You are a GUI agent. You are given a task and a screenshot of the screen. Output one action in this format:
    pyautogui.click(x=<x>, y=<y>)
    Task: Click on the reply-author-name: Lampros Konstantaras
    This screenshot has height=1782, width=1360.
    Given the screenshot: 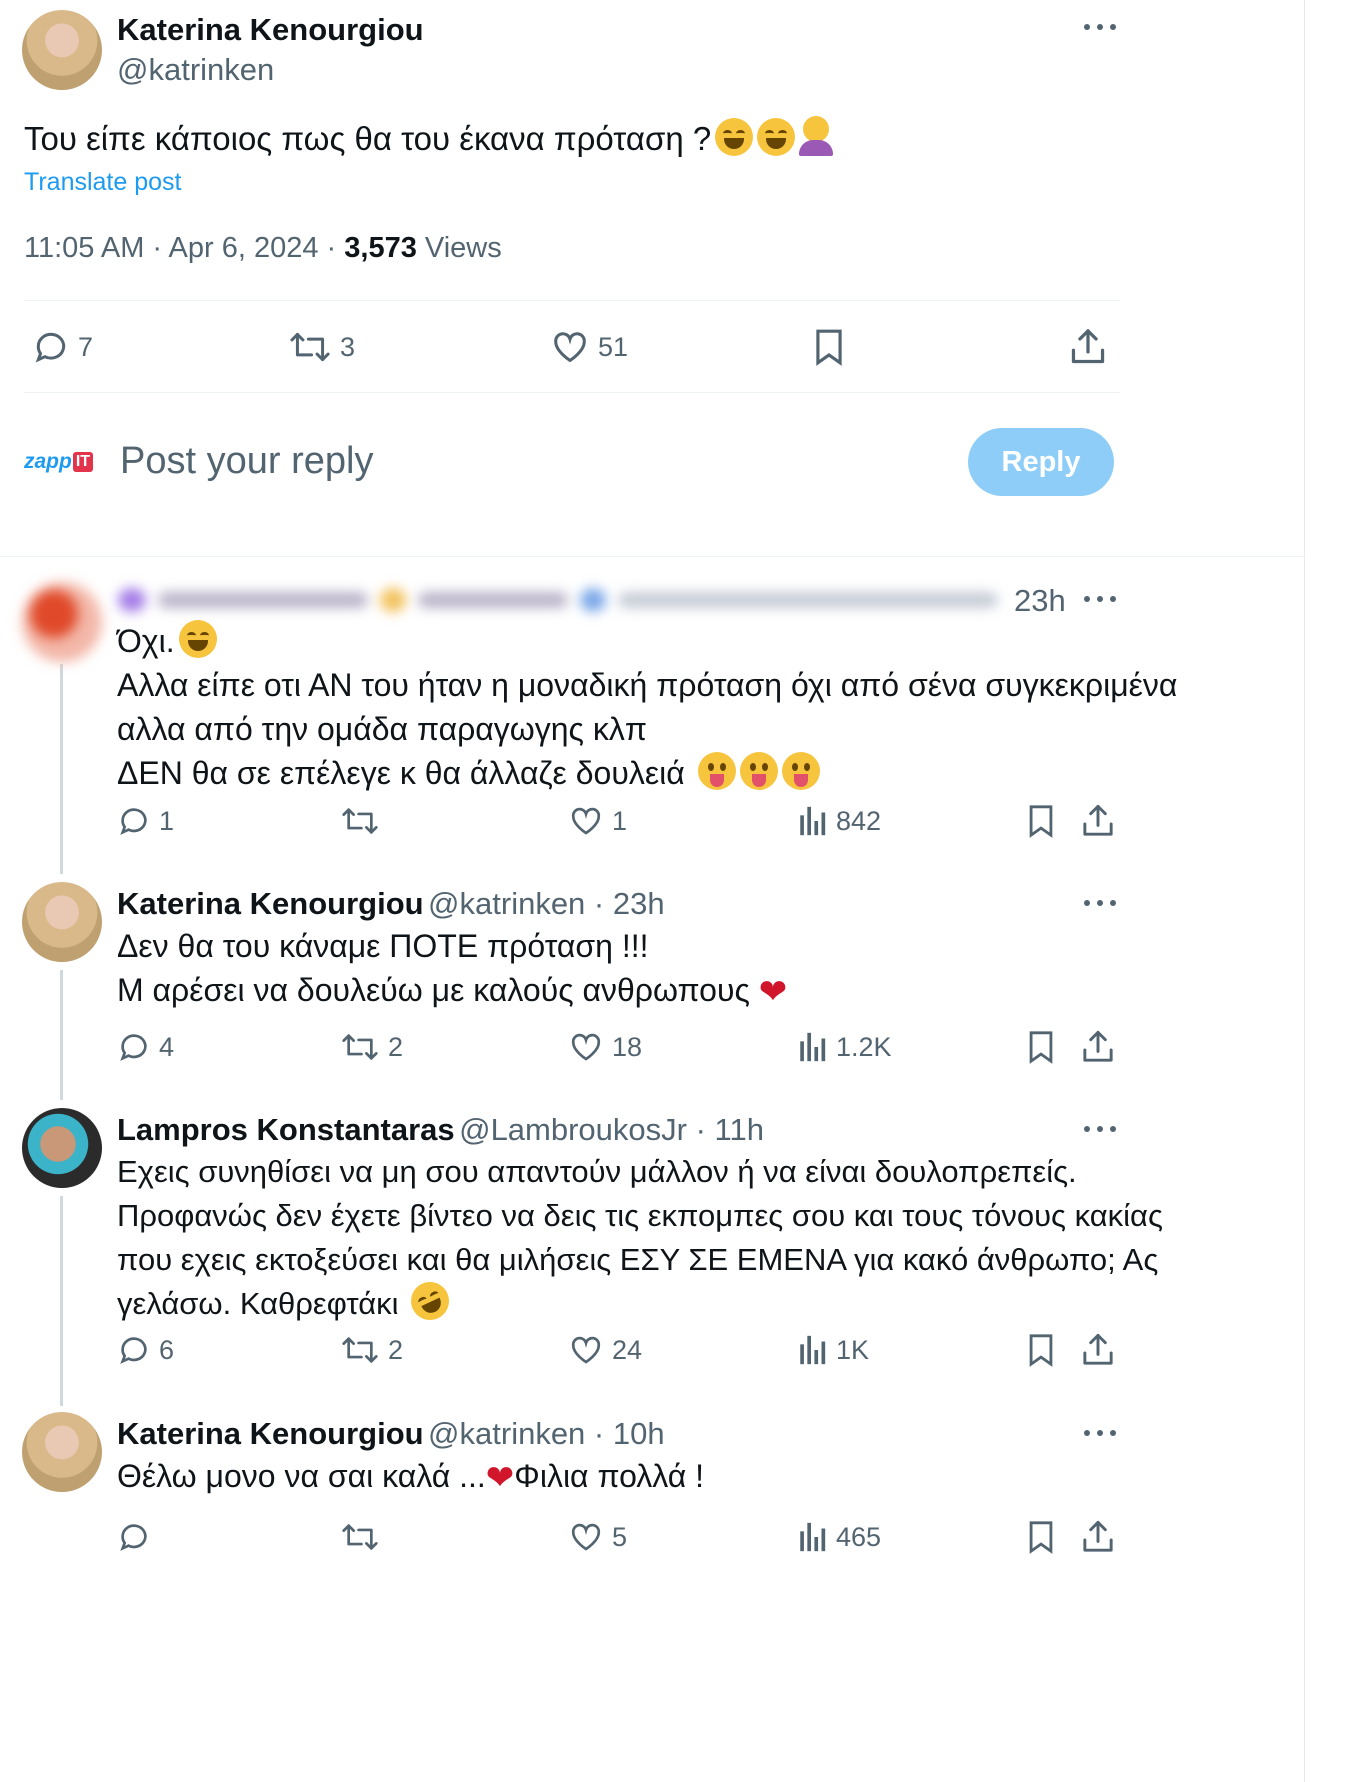 What is the action you would take?
    pyautogui.click(x=286, y=1129)
    